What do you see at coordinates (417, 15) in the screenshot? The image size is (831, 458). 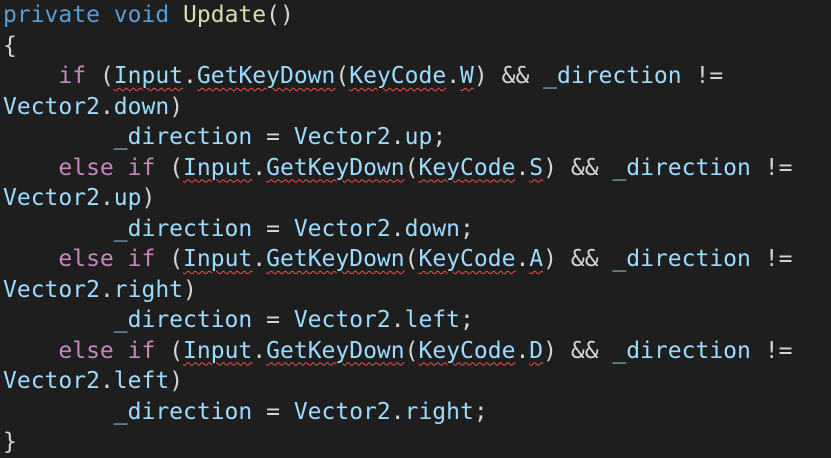 I see `code-line: private void Update()` at bounding box center [417, 15].